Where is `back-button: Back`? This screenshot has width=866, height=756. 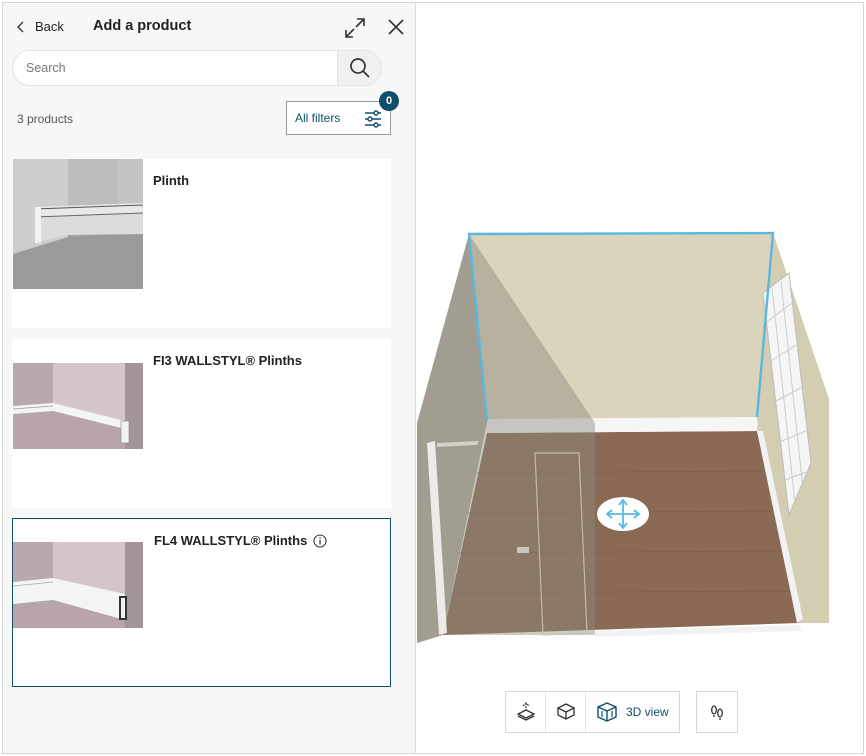
back-button: Back is located at coordinates (39, 26).